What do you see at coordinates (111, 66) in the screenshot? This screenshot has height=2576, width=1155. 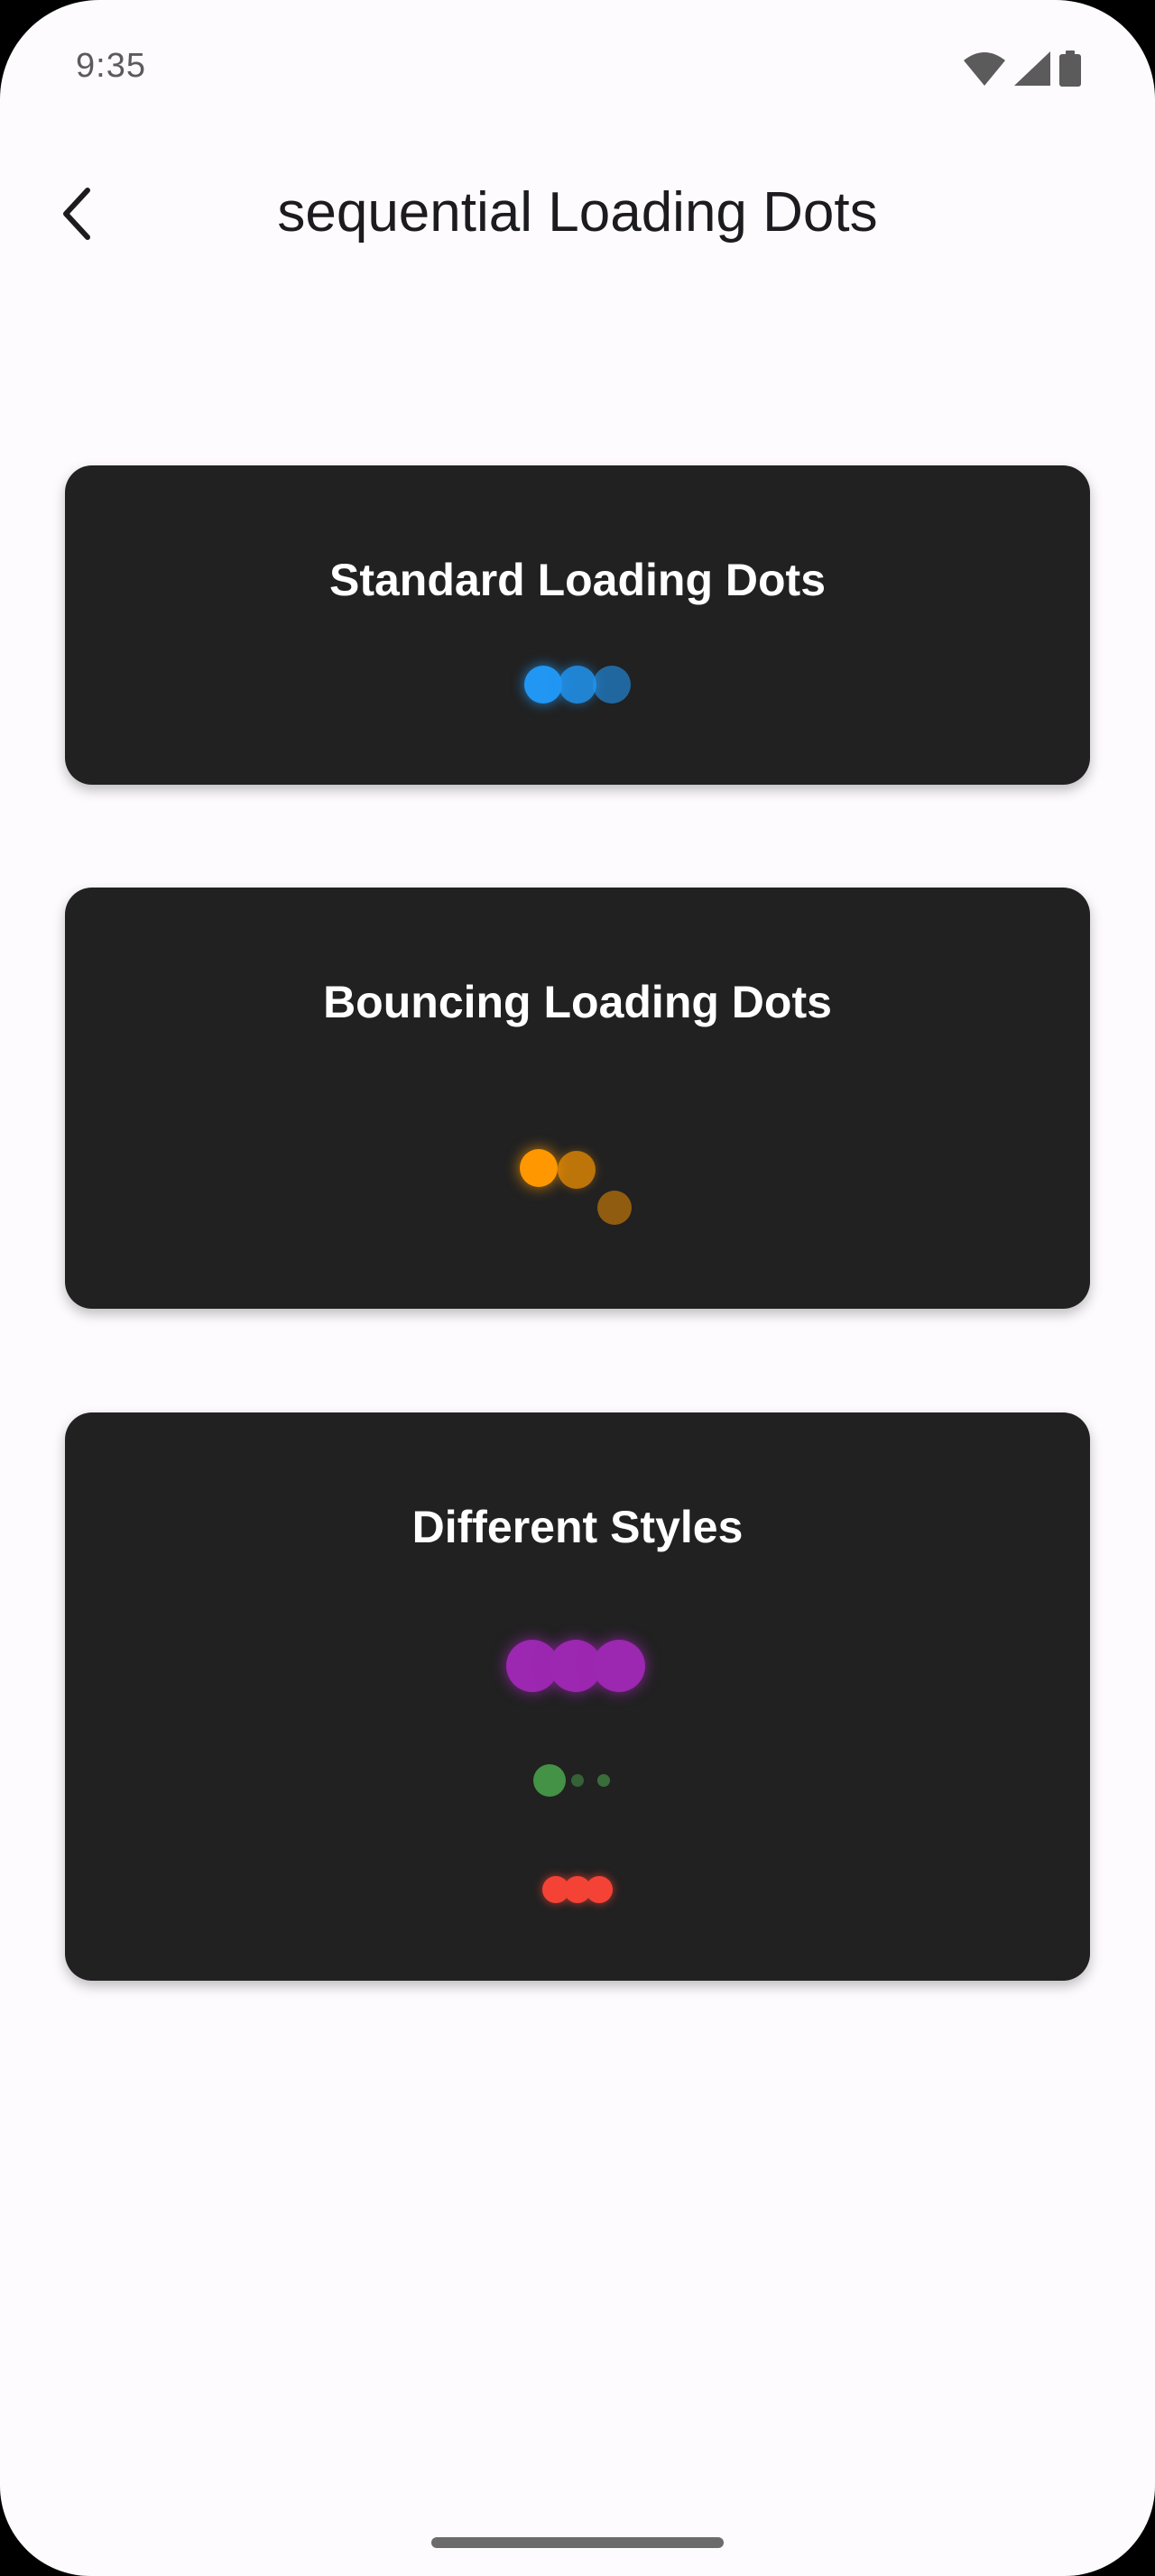 I see `status-time: 9:35` at bounding box center [111, 66].